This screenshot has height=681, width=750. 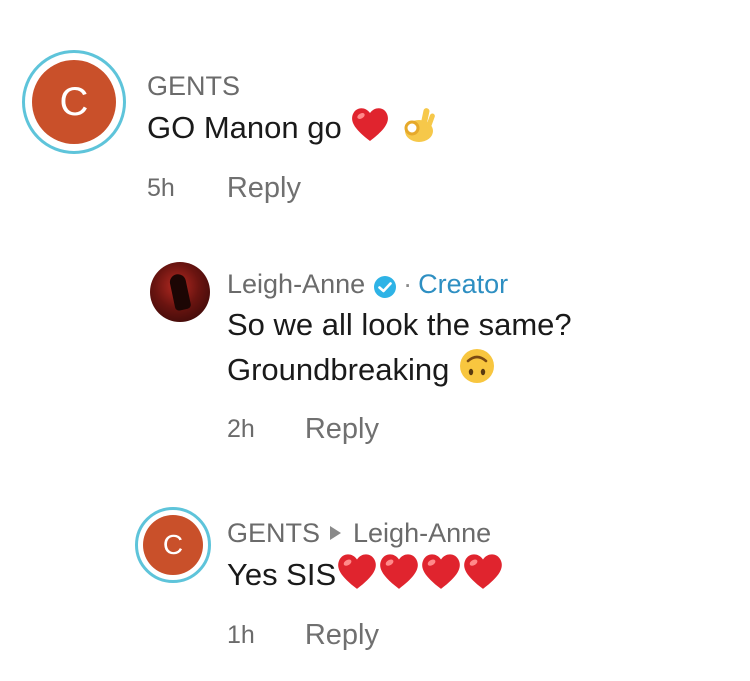 I want to click on comment-text: Groundbreaking, so click(x=338, y=370).